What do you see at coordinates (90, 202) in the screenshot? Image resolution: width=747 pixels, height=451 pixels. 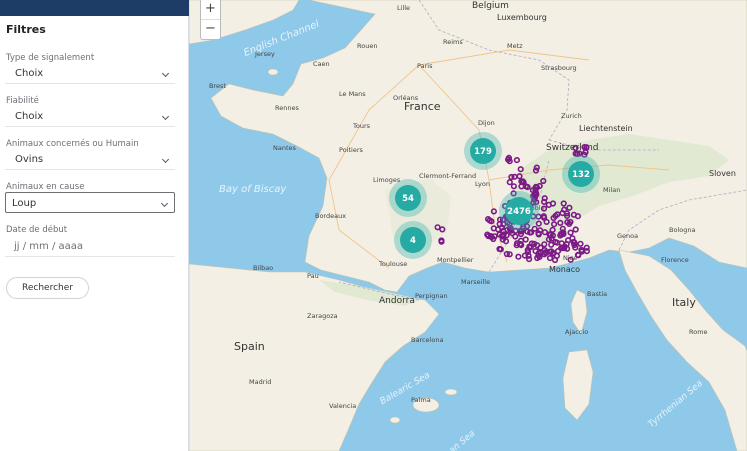 I see `animals-cause-select: Loup` at bounding box center [90, 202].